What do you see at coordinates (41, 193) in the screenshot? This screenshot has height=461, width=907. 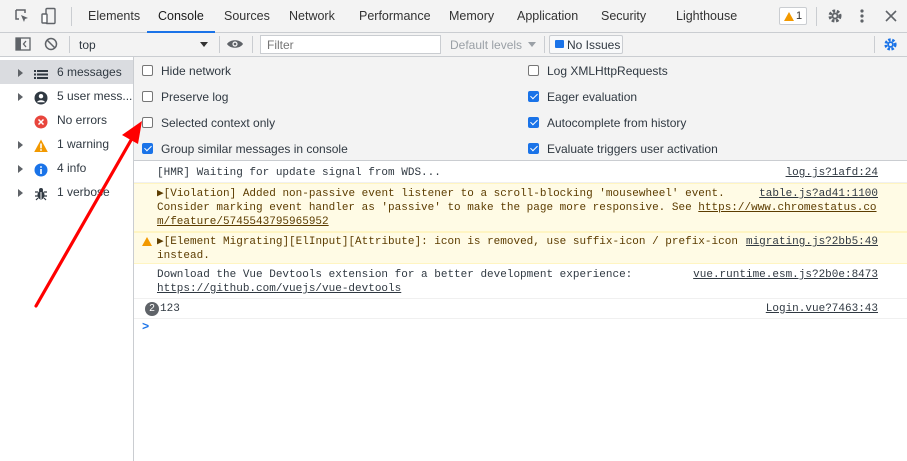 I see `bug-icon` at bounding box center [41, 193].